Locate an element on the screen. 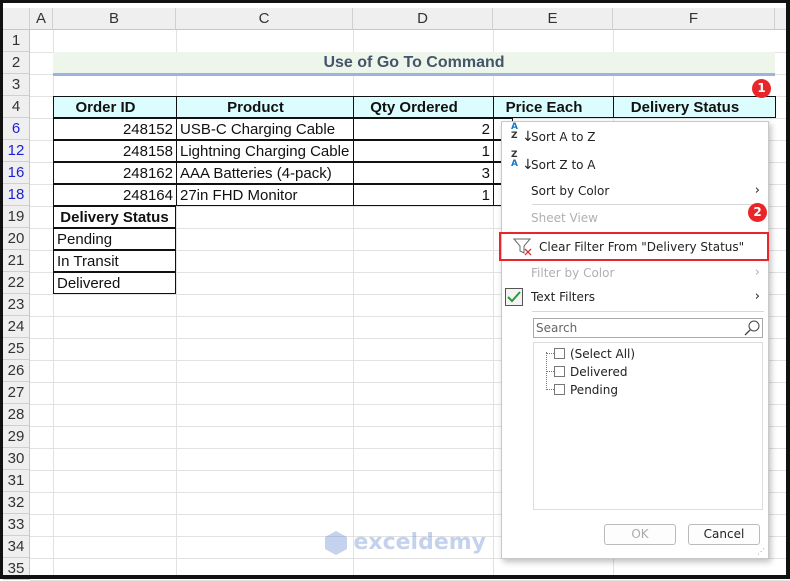 The width and height of the screenshot is (790, 581). sort-z-to-a: Z A ↓ Sort Z to A is located at coordinates (635, 163).